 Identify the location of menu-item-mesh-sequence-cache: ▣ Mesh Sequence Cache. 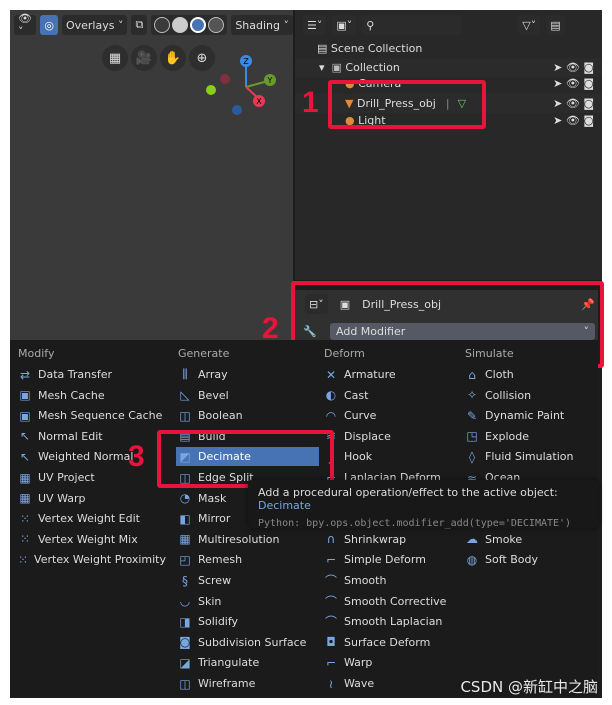
(91, 415).